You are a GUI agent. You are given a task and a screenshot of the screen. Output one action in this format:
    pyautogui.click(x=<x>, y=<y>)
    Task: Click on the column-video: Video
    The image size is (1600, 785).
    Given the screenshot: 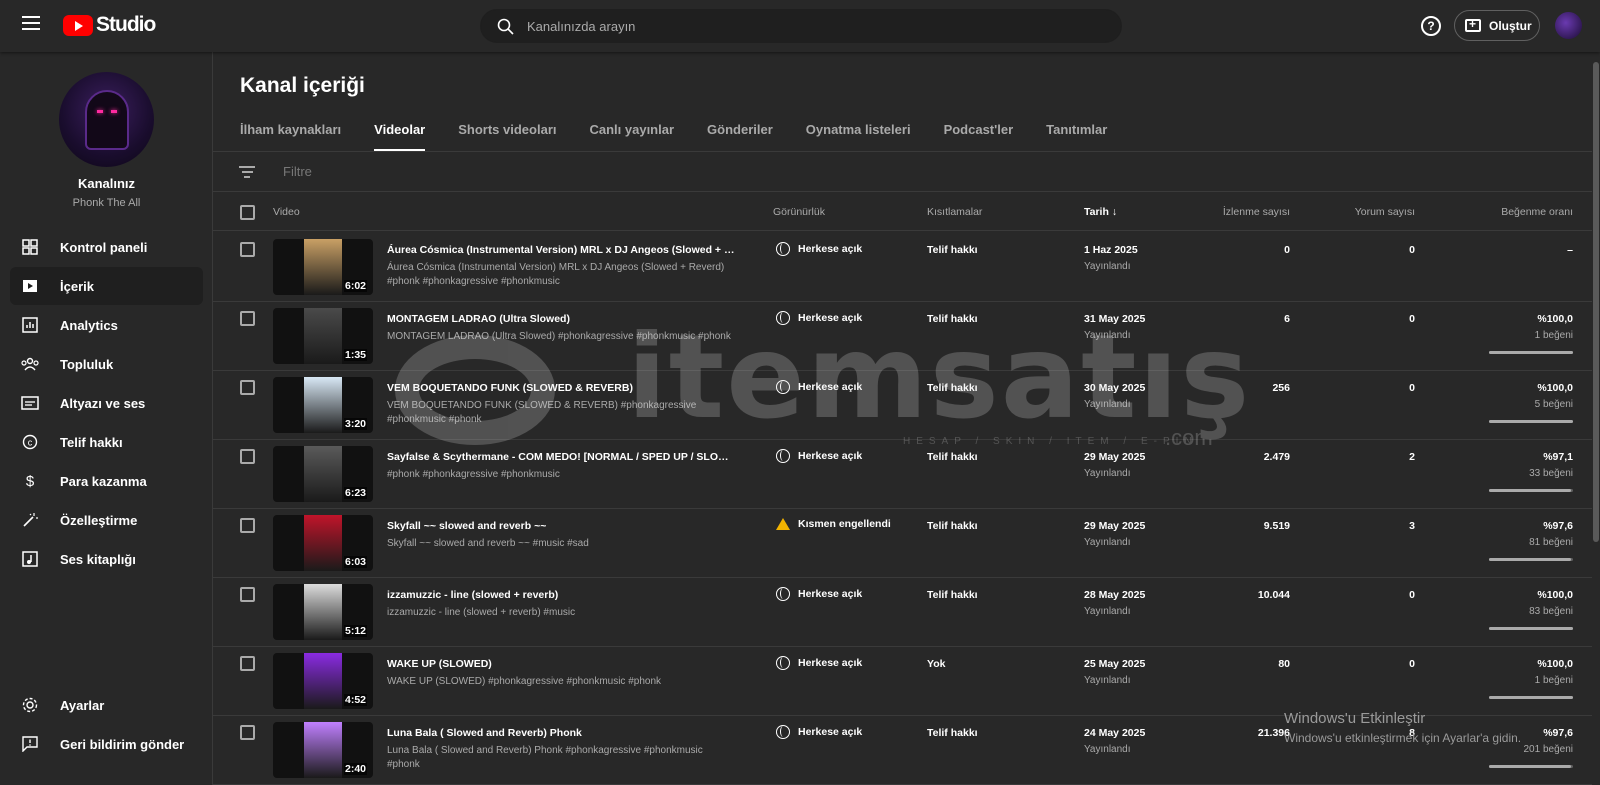 What is the action you would take?
    pyautogui.click(x=286, y=212)
    